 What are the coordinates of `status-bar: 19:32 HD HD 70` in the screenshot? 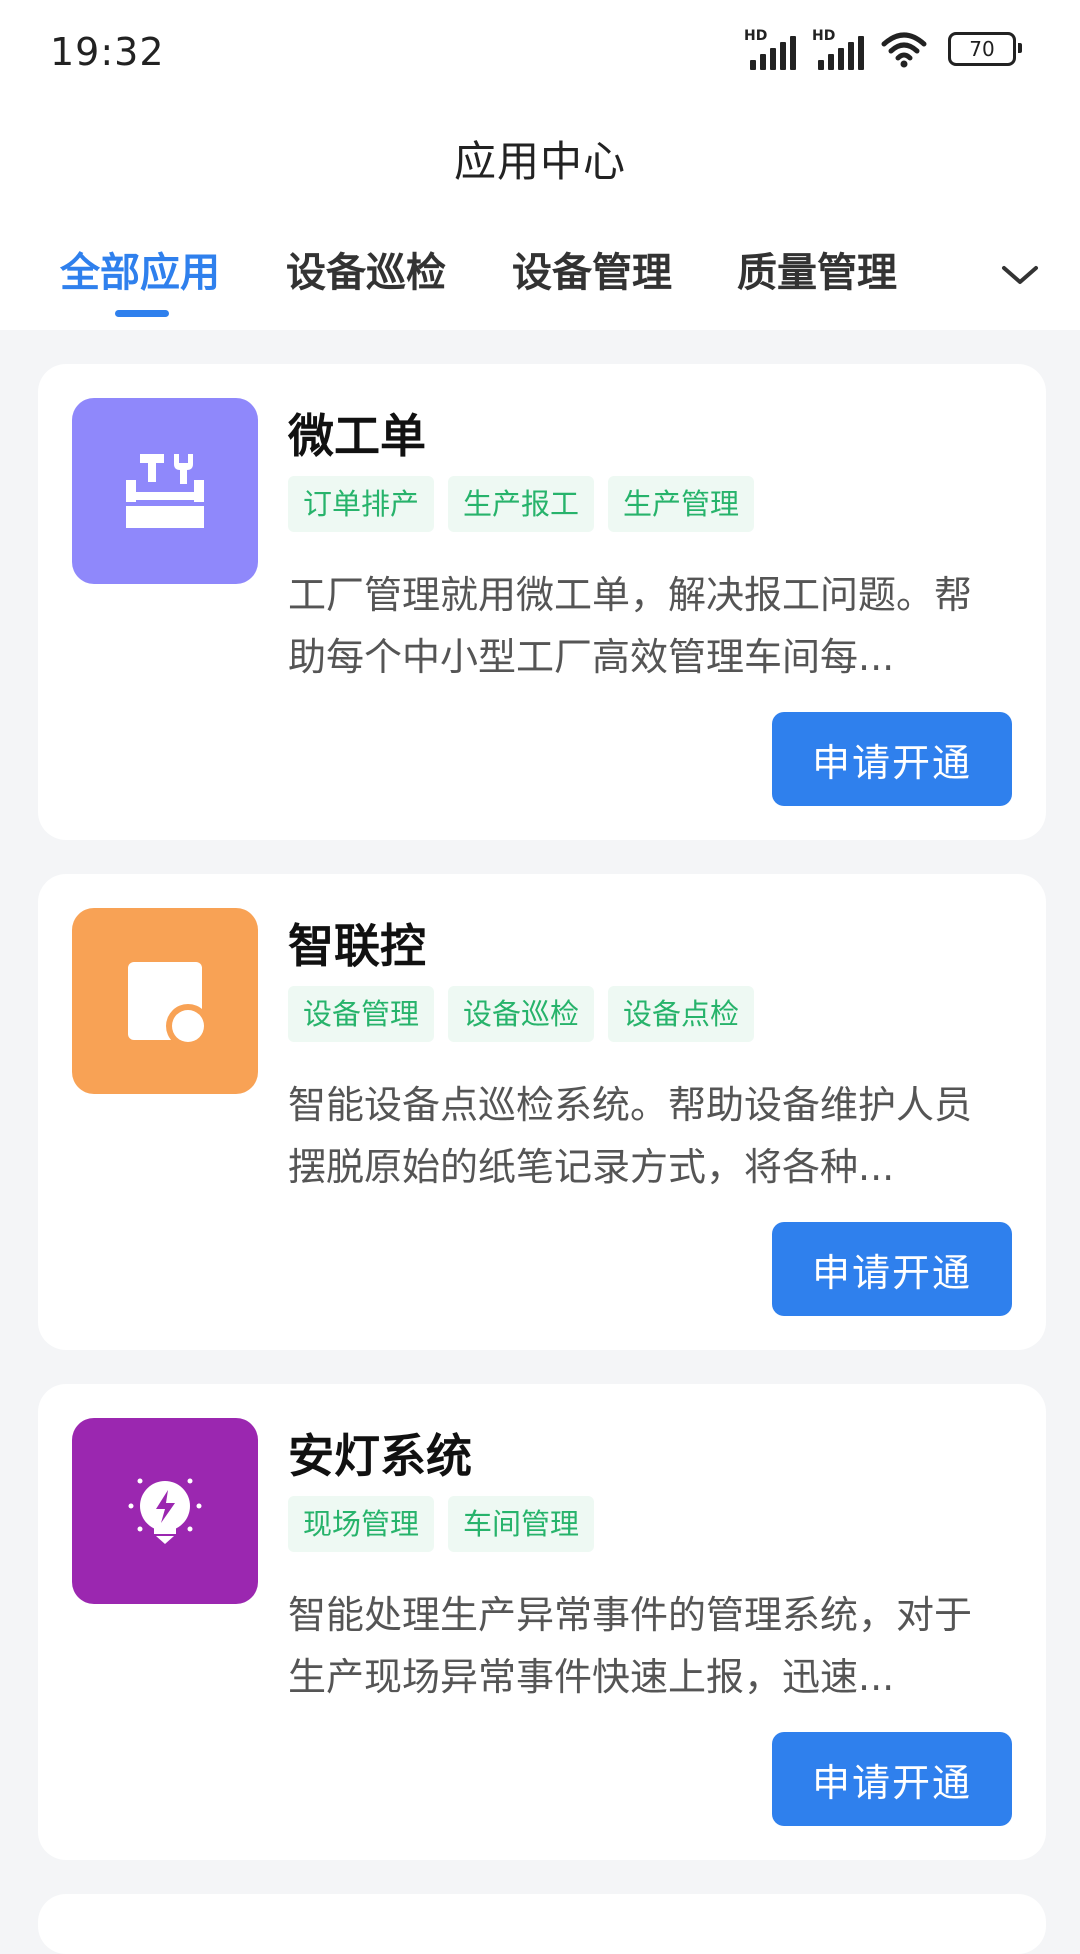 It's located at (540, 53).